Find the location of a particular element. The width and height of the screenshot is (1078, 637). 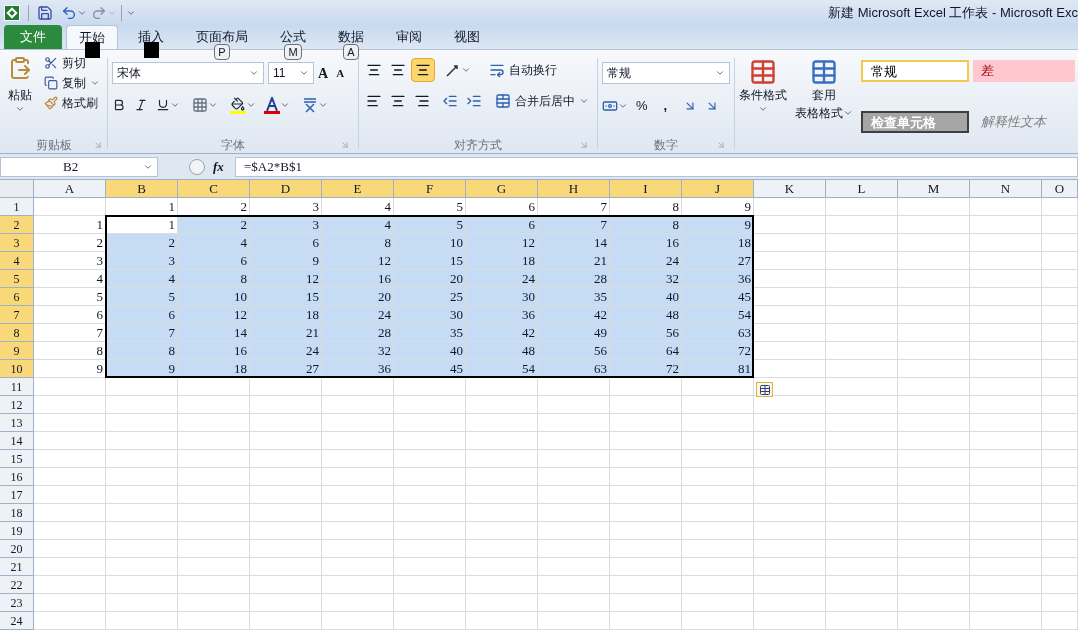

key-tip: P is located at coordinates (222, 52).